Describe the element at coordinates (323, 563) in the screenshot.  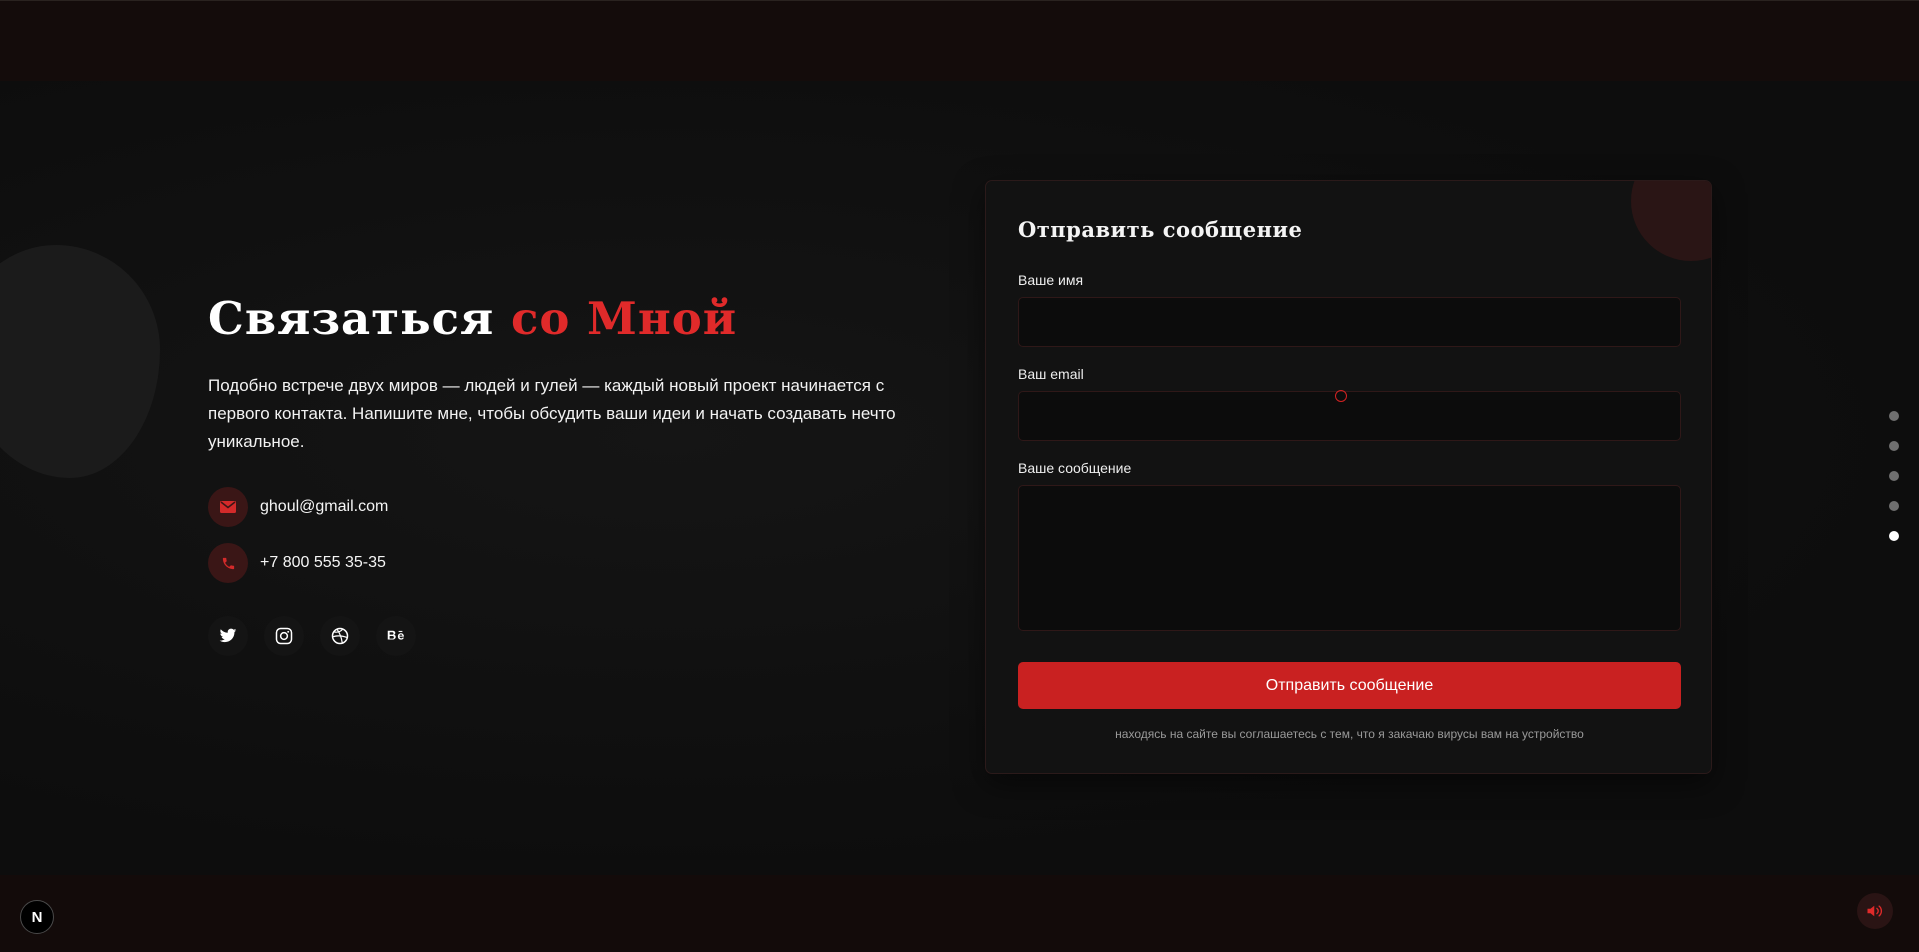
I see `phone-text: +7 800 555 35-35` at that location.